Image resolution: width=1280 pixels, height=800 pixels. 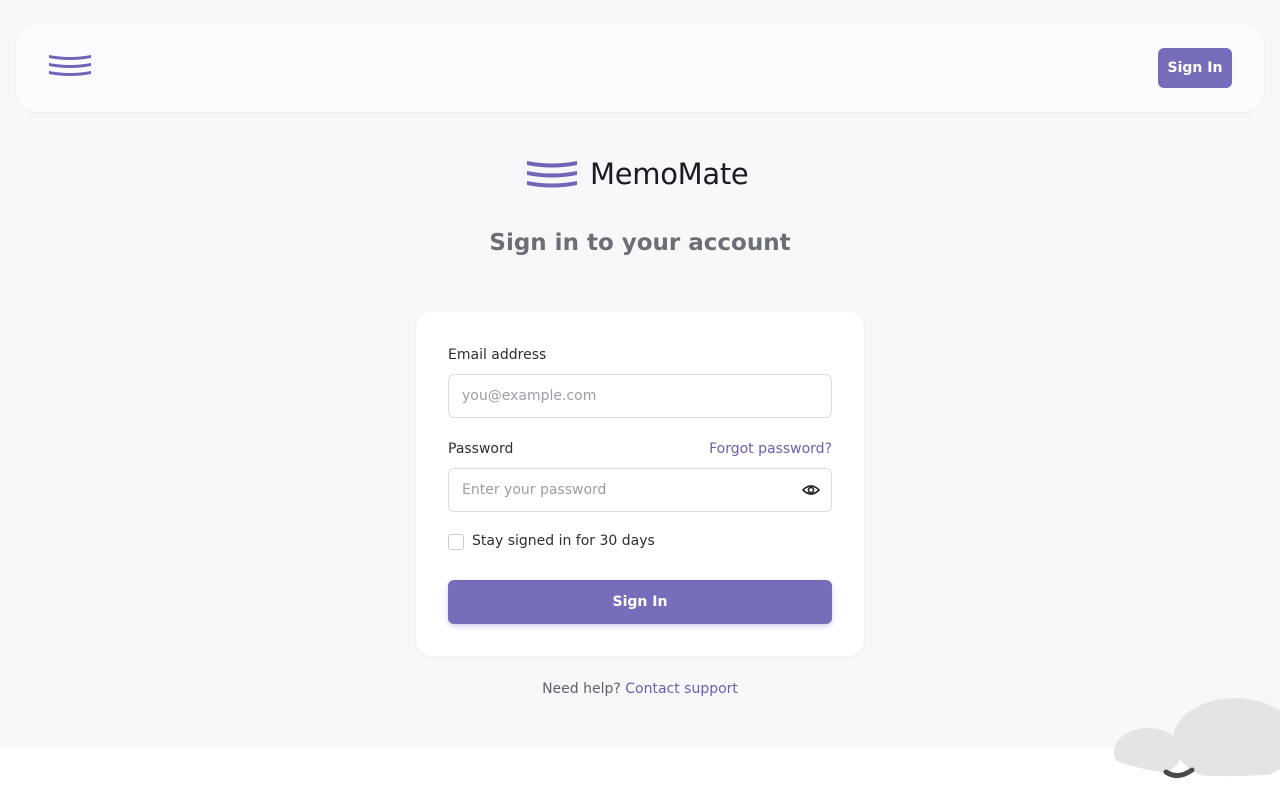 I want to click on eye-icon, so click(x=811, y=490).